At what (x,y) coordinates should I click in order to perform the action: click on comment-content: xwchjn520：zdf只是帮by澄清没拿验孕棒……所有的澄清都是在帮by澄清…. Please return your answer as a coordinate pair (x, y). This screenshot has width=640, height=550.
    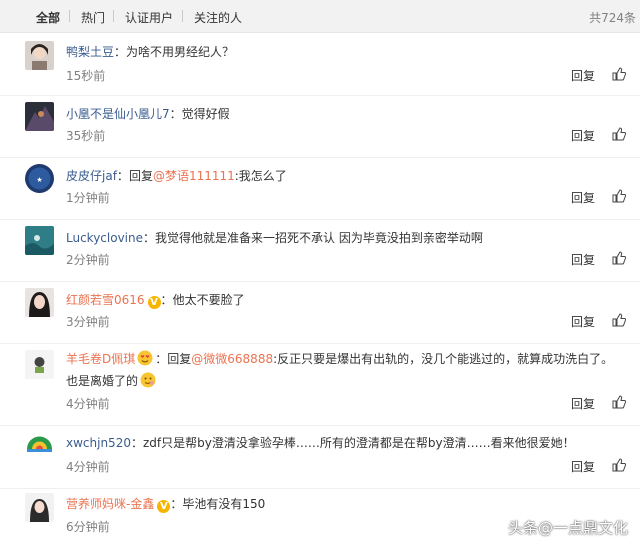
    Looking at the image, I should click on (345, 443).